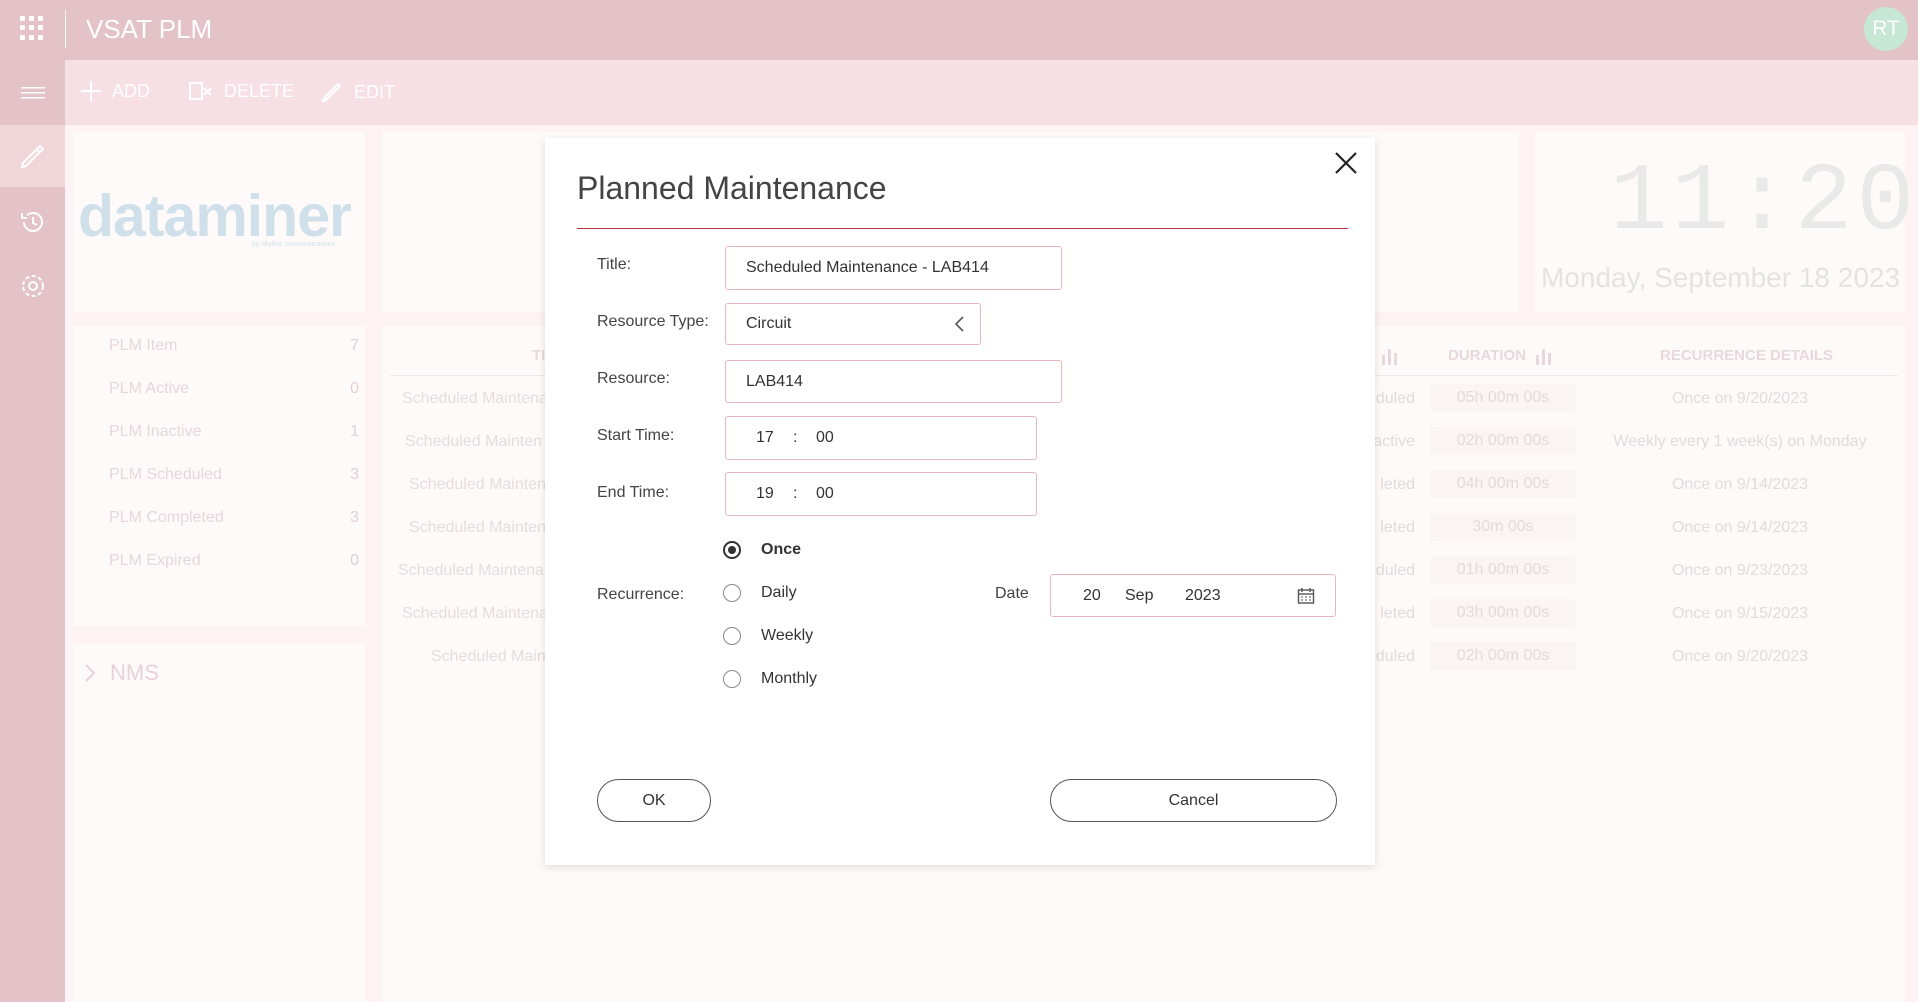 This screenshot has width=1918, height=1002. Describe the element at coordinates (538, 355) in the screenshot. I see `column-header-title: TI` at that location.